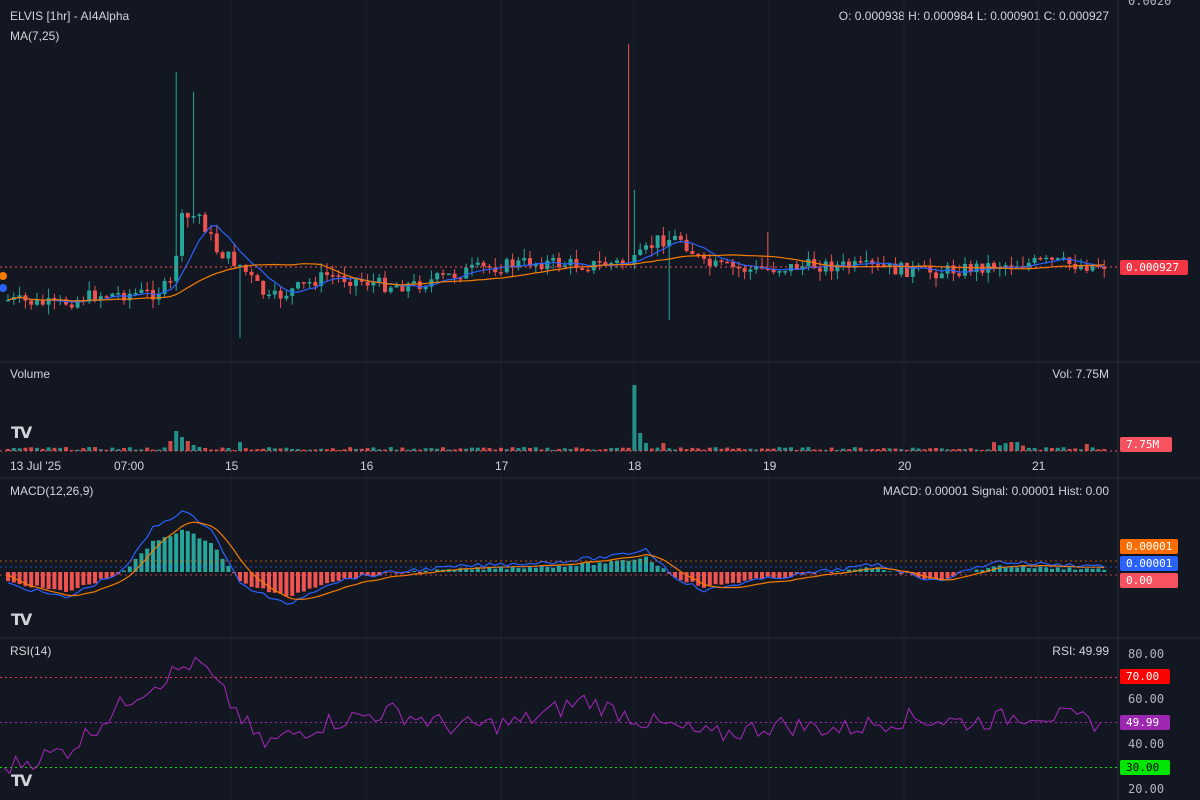 This screenshot has height=800, width=1200. Describe the element at coordinates (770, 466) in the screenshot. I see `time-axis-label: 19` at that location.